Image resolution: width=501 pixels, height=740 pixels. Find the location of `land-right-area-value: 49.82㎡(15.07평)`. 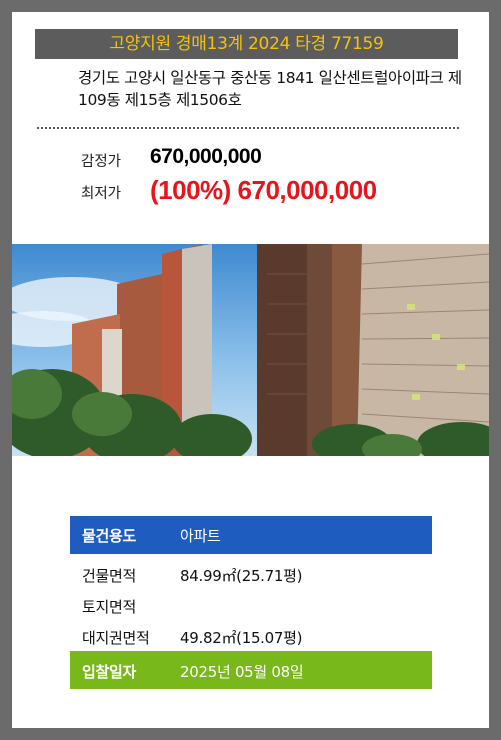

land-right-area-value: 49.82㎡(15.07평) is located at coordinates (241, 638).